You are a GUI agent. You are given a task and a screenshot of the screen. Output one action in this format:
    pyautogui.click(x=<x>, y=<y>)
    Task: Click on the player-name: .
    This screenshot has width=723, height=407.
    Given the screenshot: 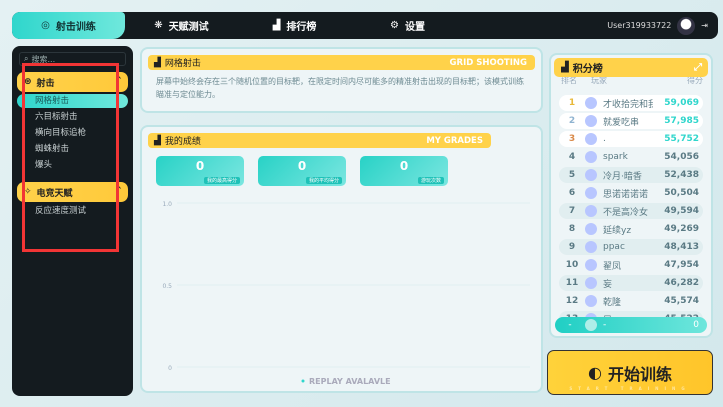 What is the action you would take?
    pyautogui.click(x=604, y=139)
    